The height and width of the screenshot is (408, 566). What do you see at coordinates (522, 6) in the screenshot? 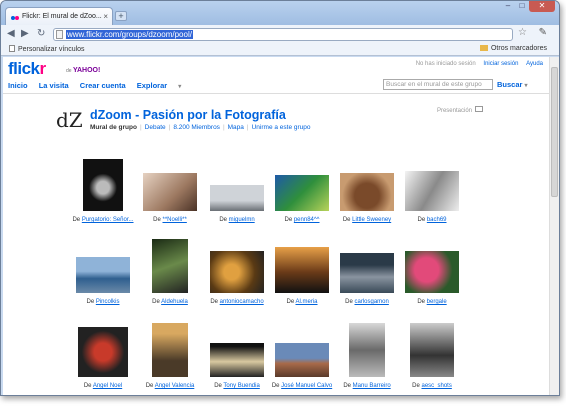
I see `maximize-button: □` at bounding box center [522, 6].